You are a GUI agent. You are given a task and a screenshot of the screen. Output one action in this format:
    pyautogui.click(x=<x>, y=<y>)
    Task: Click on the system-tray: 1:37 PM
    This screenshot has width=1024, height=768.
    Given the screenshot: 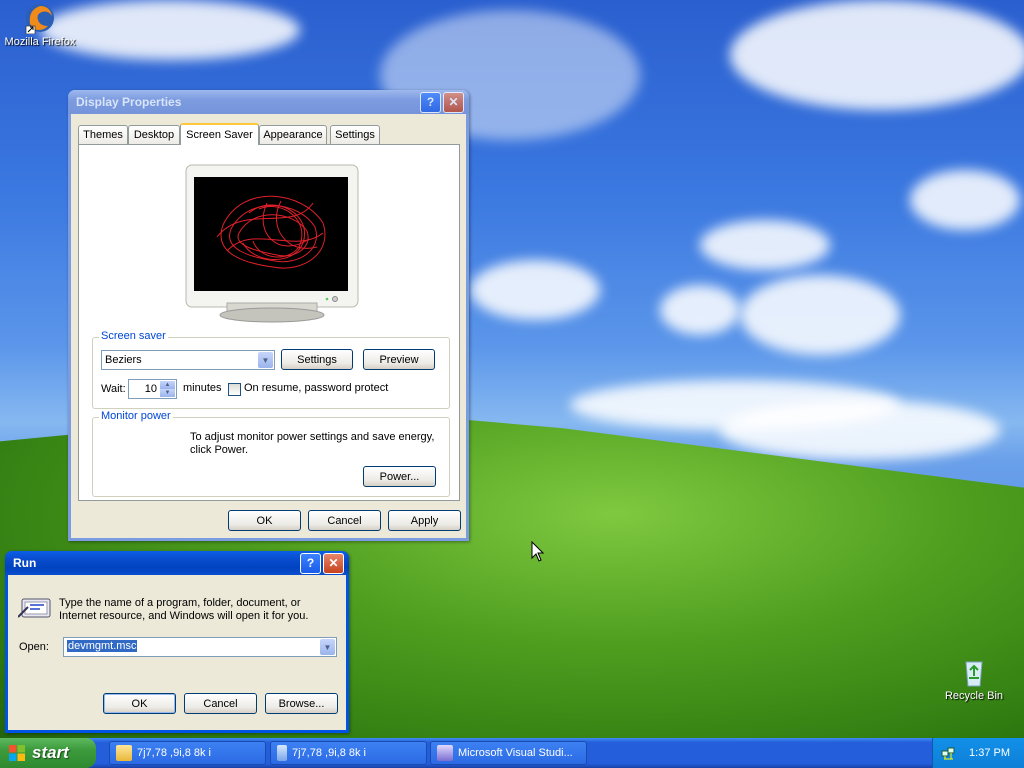 What is the action you would take?
    pyautogui.click(x=978, y=753)
    